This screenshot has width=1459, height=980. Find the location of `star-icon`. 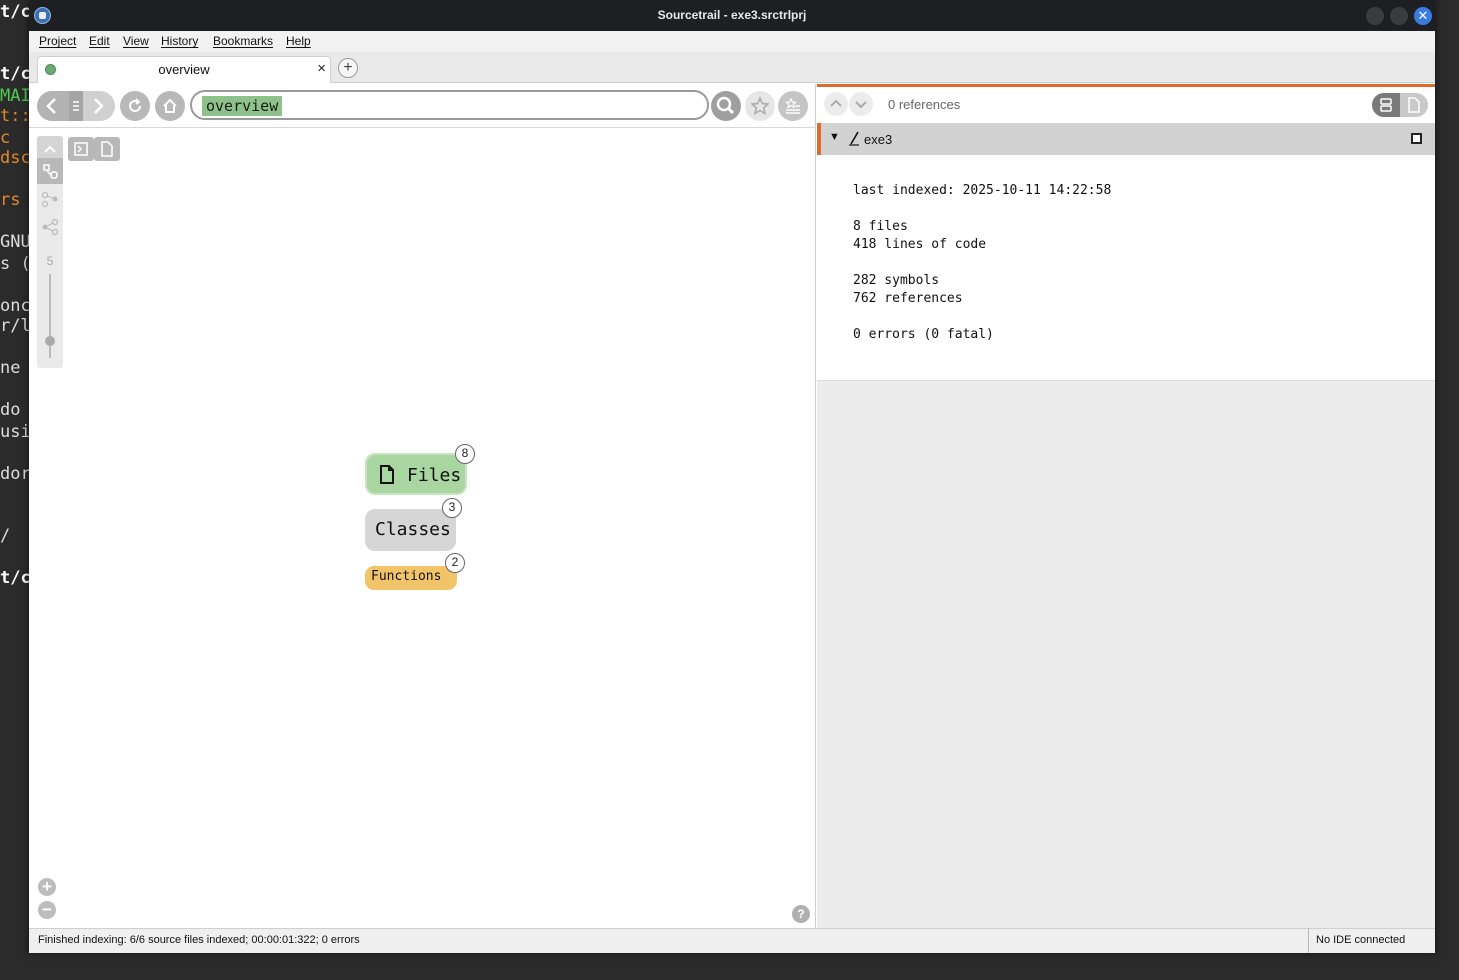

star-icon is located at coordinates (760, 106).